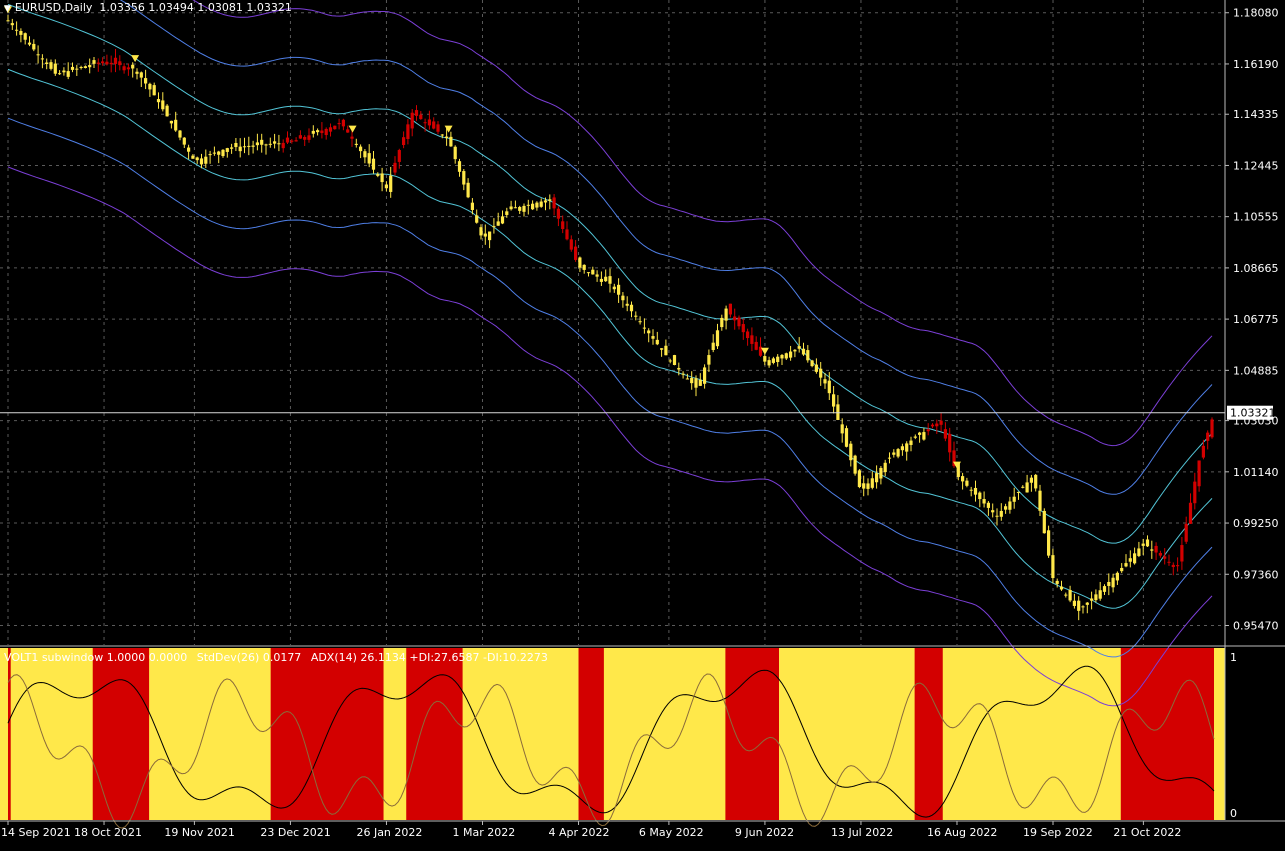 The height and width of the screenshot is (851, 1285). I want to click on x-tick-label: 26 Jan 2022, so click(389, 832).